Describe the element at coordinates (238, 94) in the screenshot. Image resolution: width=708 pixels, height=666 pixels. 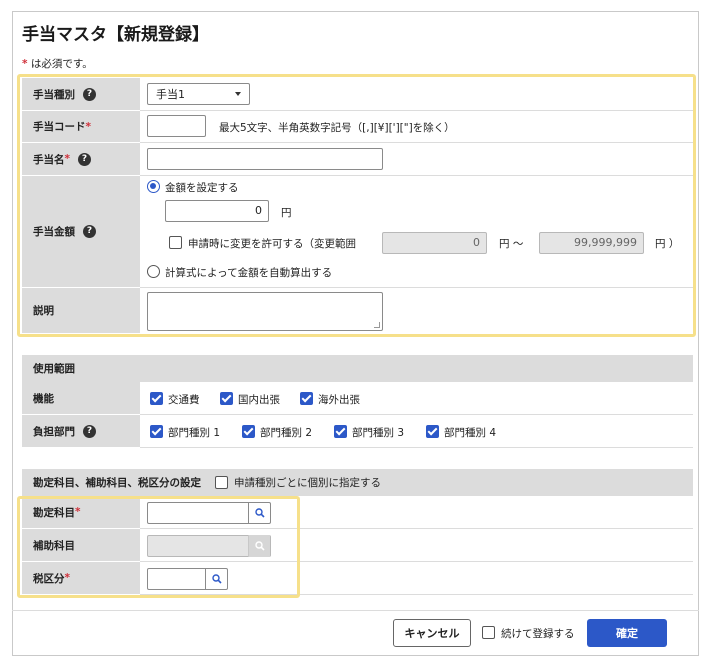
I see `caret-down-icon` at that location.